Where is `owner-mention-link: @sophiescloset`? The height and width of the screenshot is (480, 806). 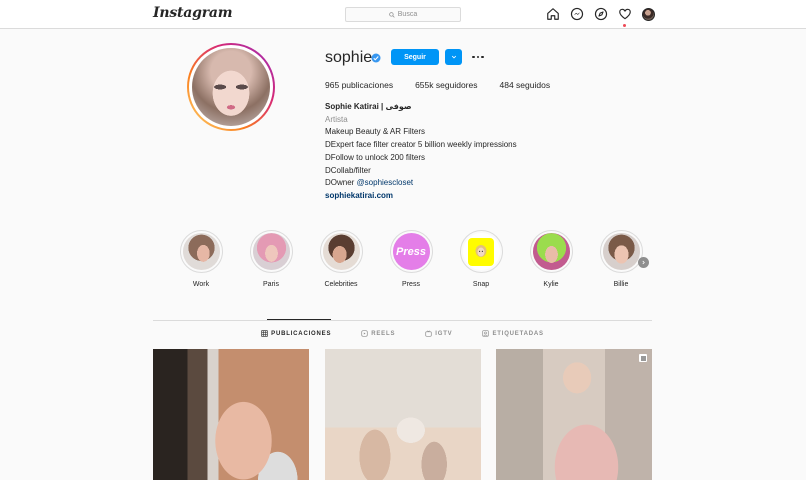
owner-mention-link: @sophiescloset is located at coordinates (385, 182).